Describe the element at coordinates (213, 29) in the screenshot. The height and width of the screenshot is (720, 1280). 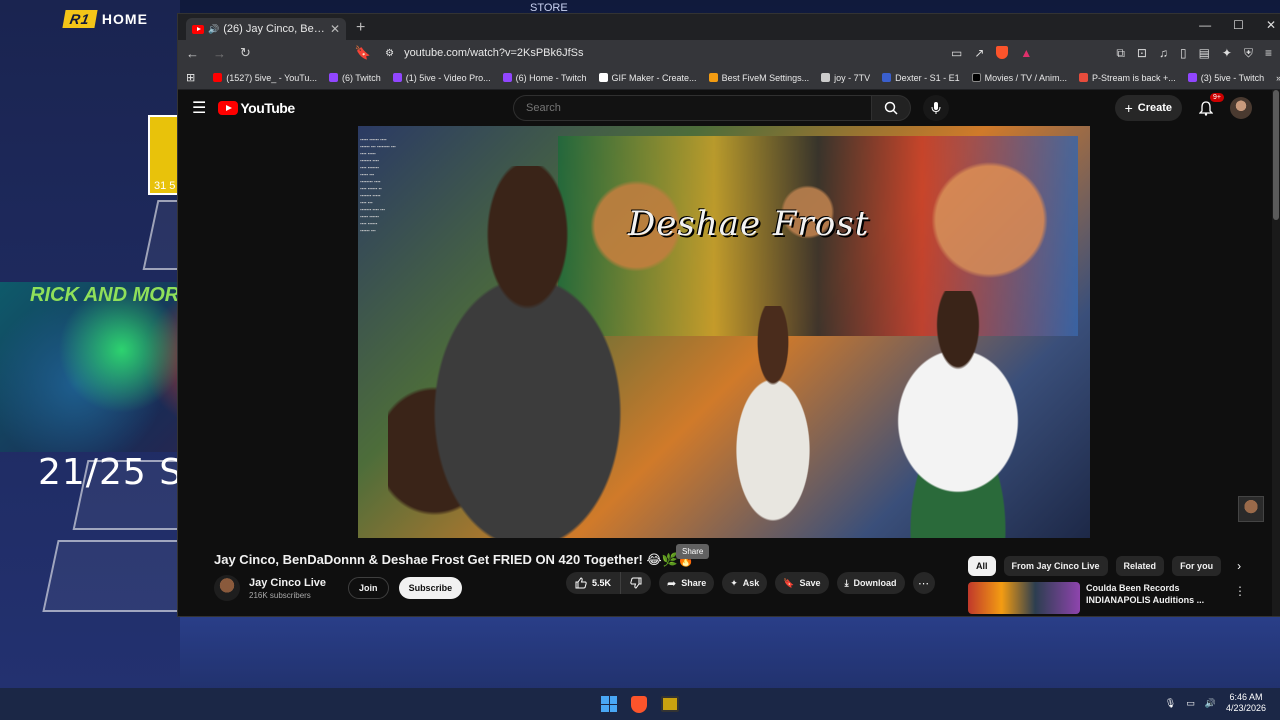
I see `speaker-icon: 🔊` at that location.